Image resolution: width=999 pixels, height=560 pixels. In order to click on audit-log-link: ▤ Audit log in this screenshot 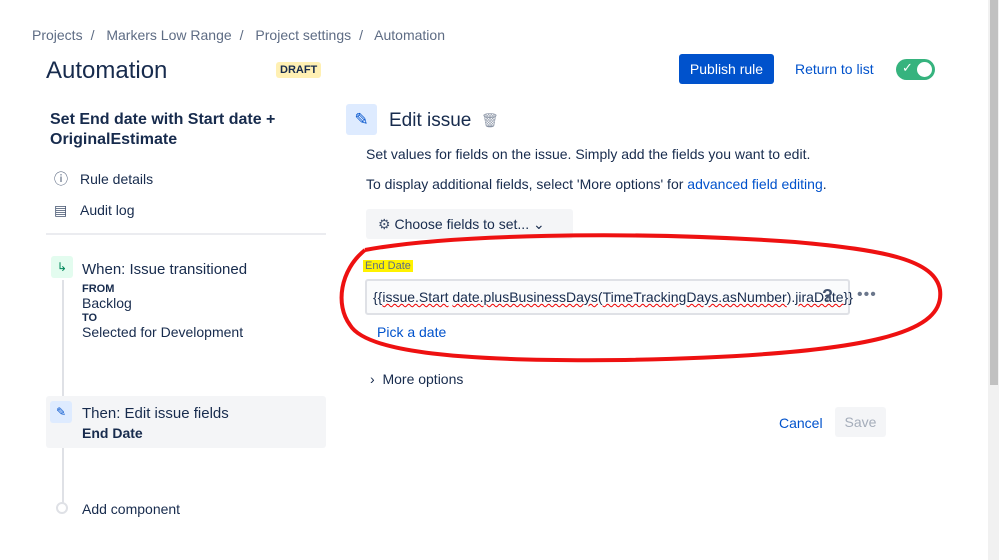, I will do `click(94, 210)`.